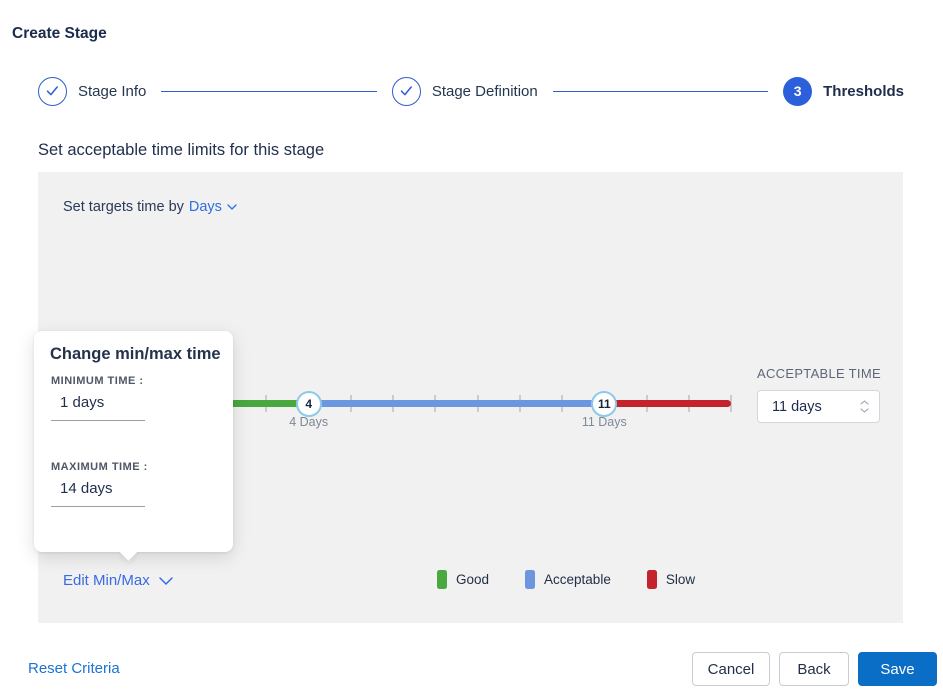 Image resolution: width=943 pixels, height=699 pixels. Describe the element at coordinates (864, 402) in the screenshot. I see `spinner-up-icon` at that location.